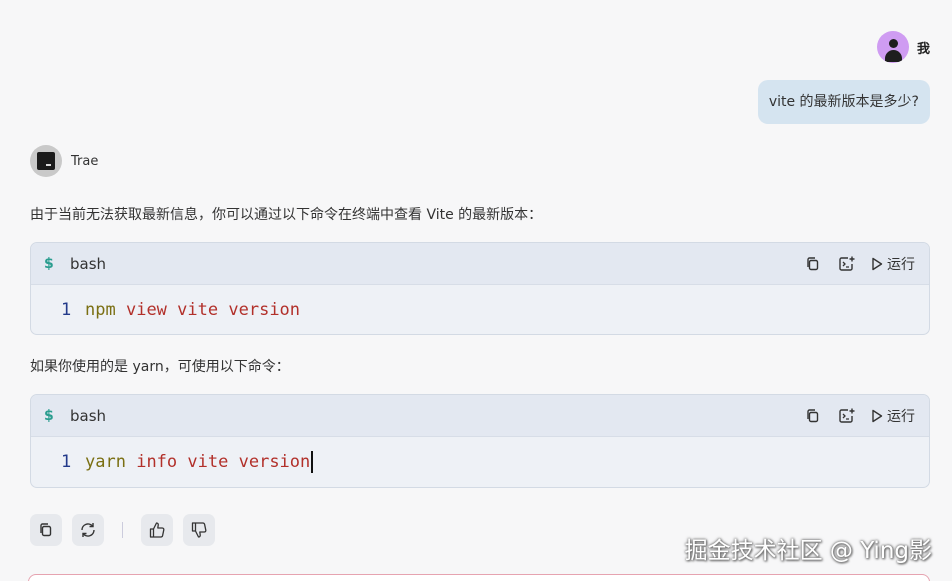 This screenshot has width=952, height=581. Describe the element at coordinates (160, 367) in the screenshot. I see `assistant-middle-text: 如果你使用的是 yarn，可使用以下命令：` at that location.